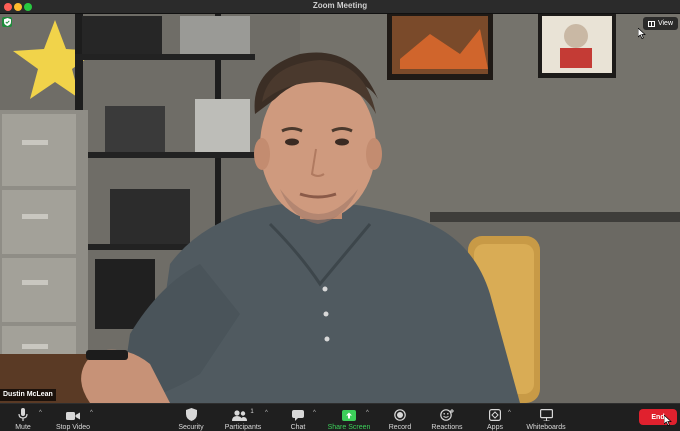  Describe the element at coordinates (495, 413) in the screenshot. I see `apps-icon` at that location.